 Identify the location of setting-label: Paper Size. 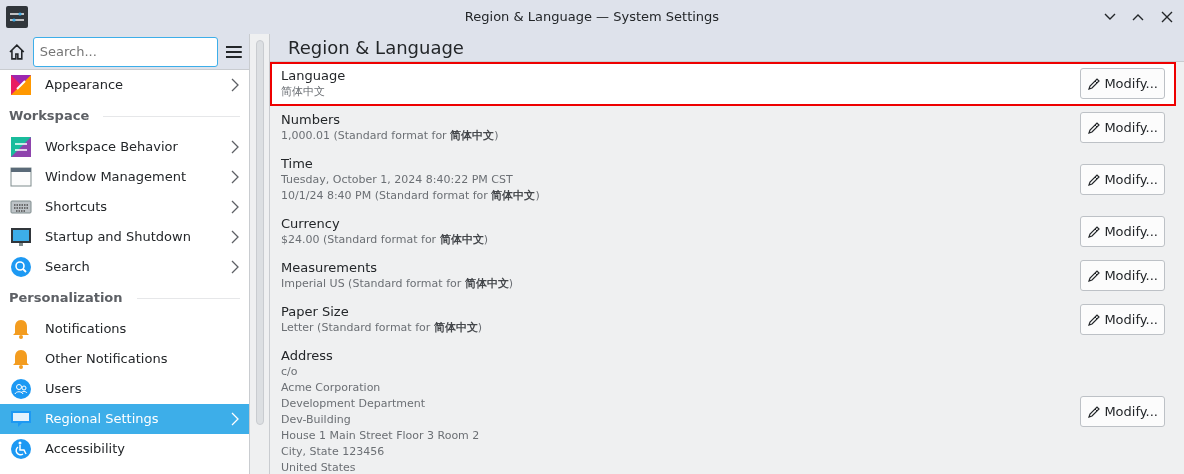
(315, 311).